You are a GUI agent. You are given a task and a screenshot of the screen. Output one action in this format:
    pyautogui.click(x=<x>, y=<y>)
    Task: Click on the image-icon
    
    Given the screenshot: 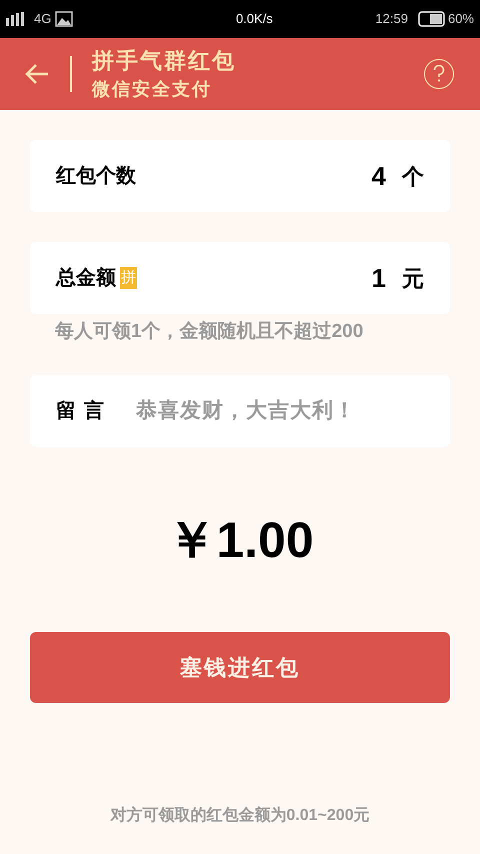 What is the action you would take?
    pyautogui.click(x=64, y=19)
    